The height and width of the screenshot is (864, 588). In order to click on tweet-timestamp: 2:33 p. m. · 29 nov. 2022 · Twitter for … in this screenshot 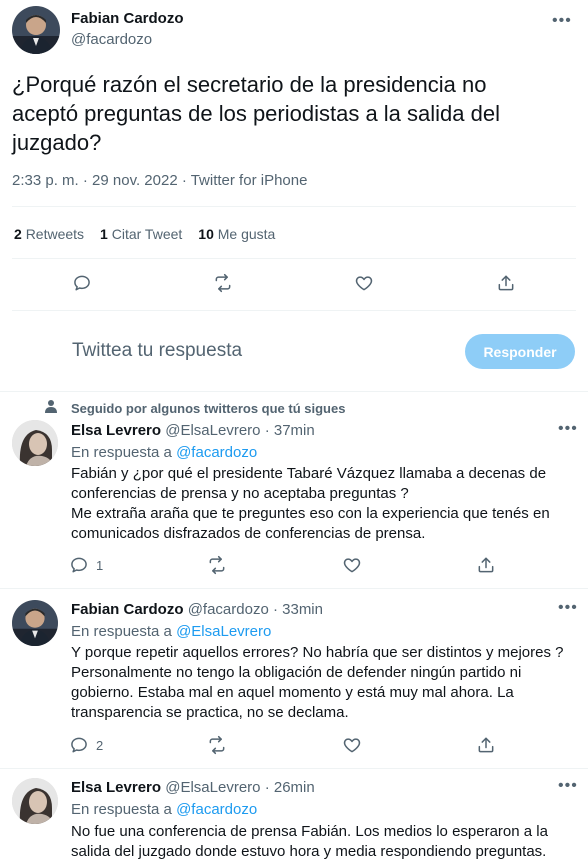, I will do `click(159, 180)`.